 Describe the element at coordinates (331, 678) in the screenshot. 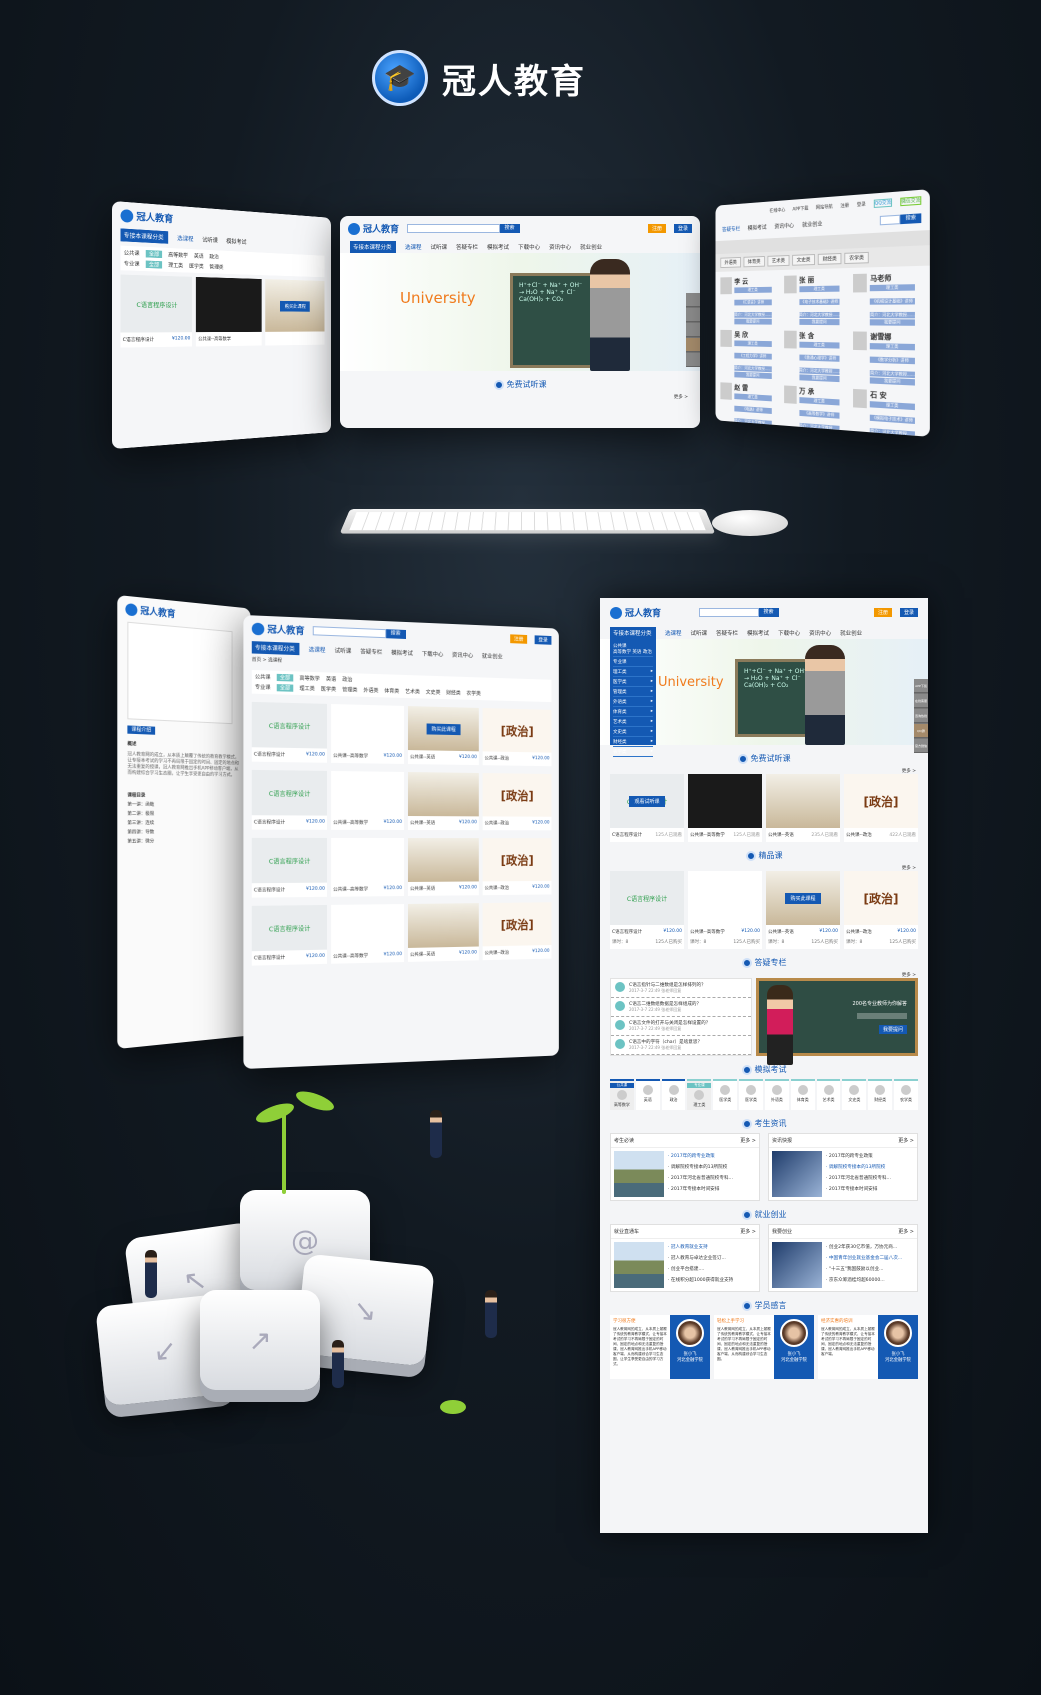

I see `filter-option: 英语` at that location.